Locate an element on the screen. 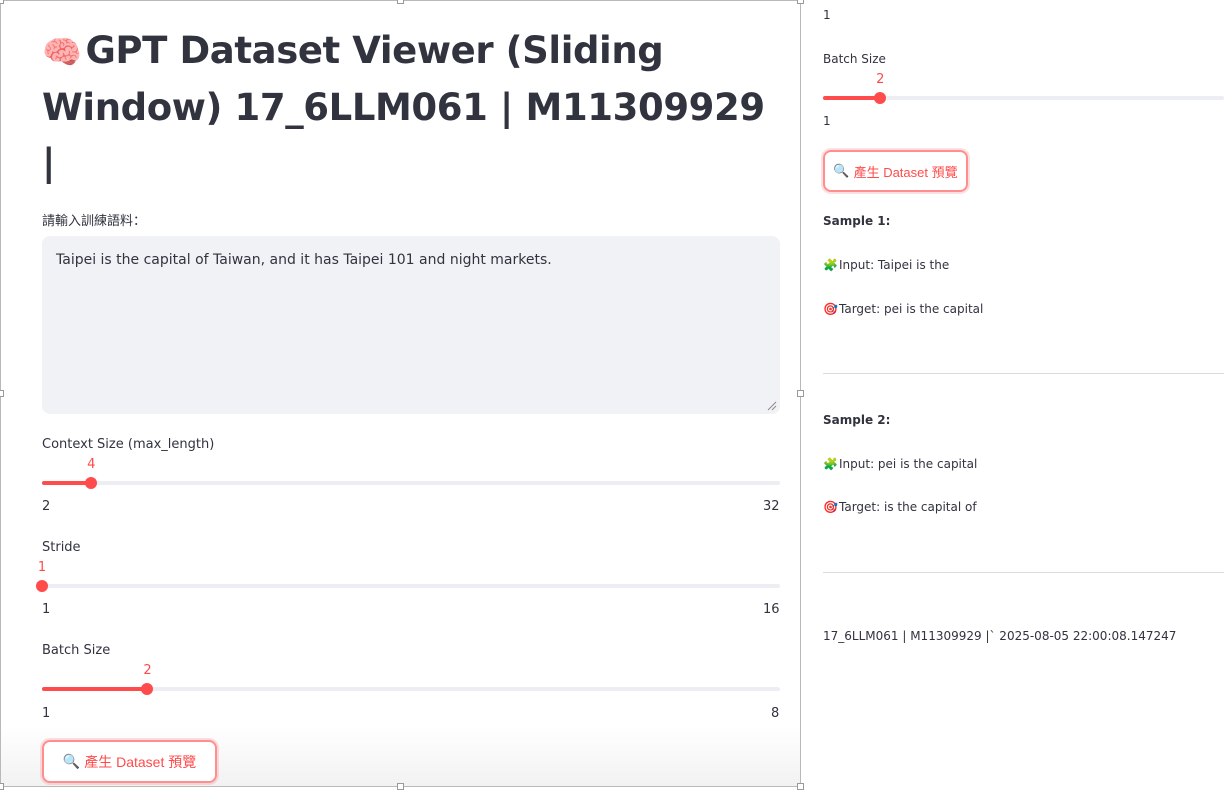 The image size is (1224, 790). sample-target-text: Target: pei is the capital is located at coordinates (911, 309).